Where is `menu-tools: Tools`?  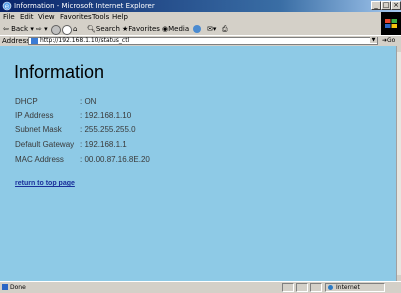 menu-tools: Tools is located at coordinates (100, 17).